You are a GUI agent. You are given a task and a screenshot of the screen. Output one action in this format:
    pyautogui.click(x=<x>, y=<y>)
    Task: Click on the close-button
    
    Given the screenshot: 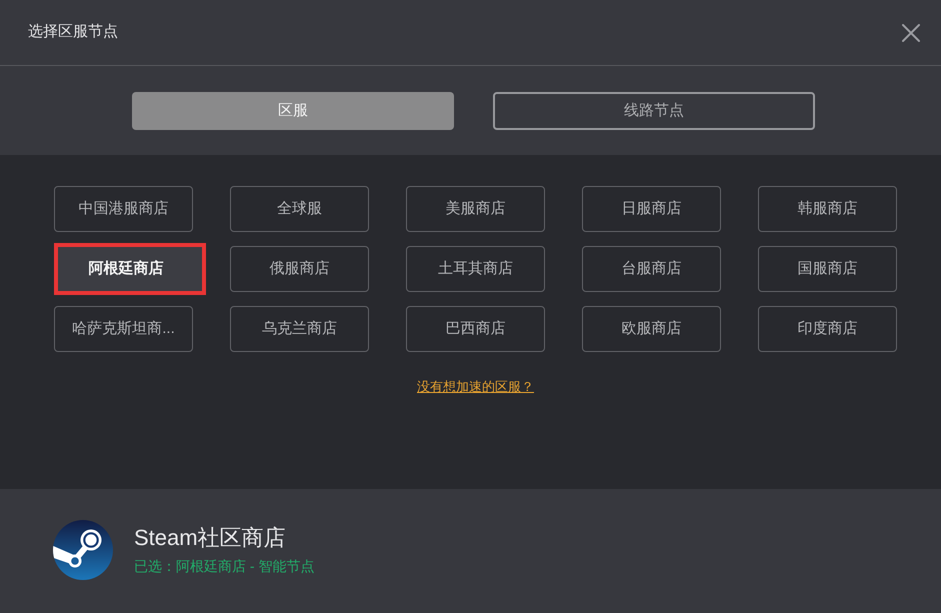 What is the action you would take?
    pyautogui.click(x=911, y=32)
    